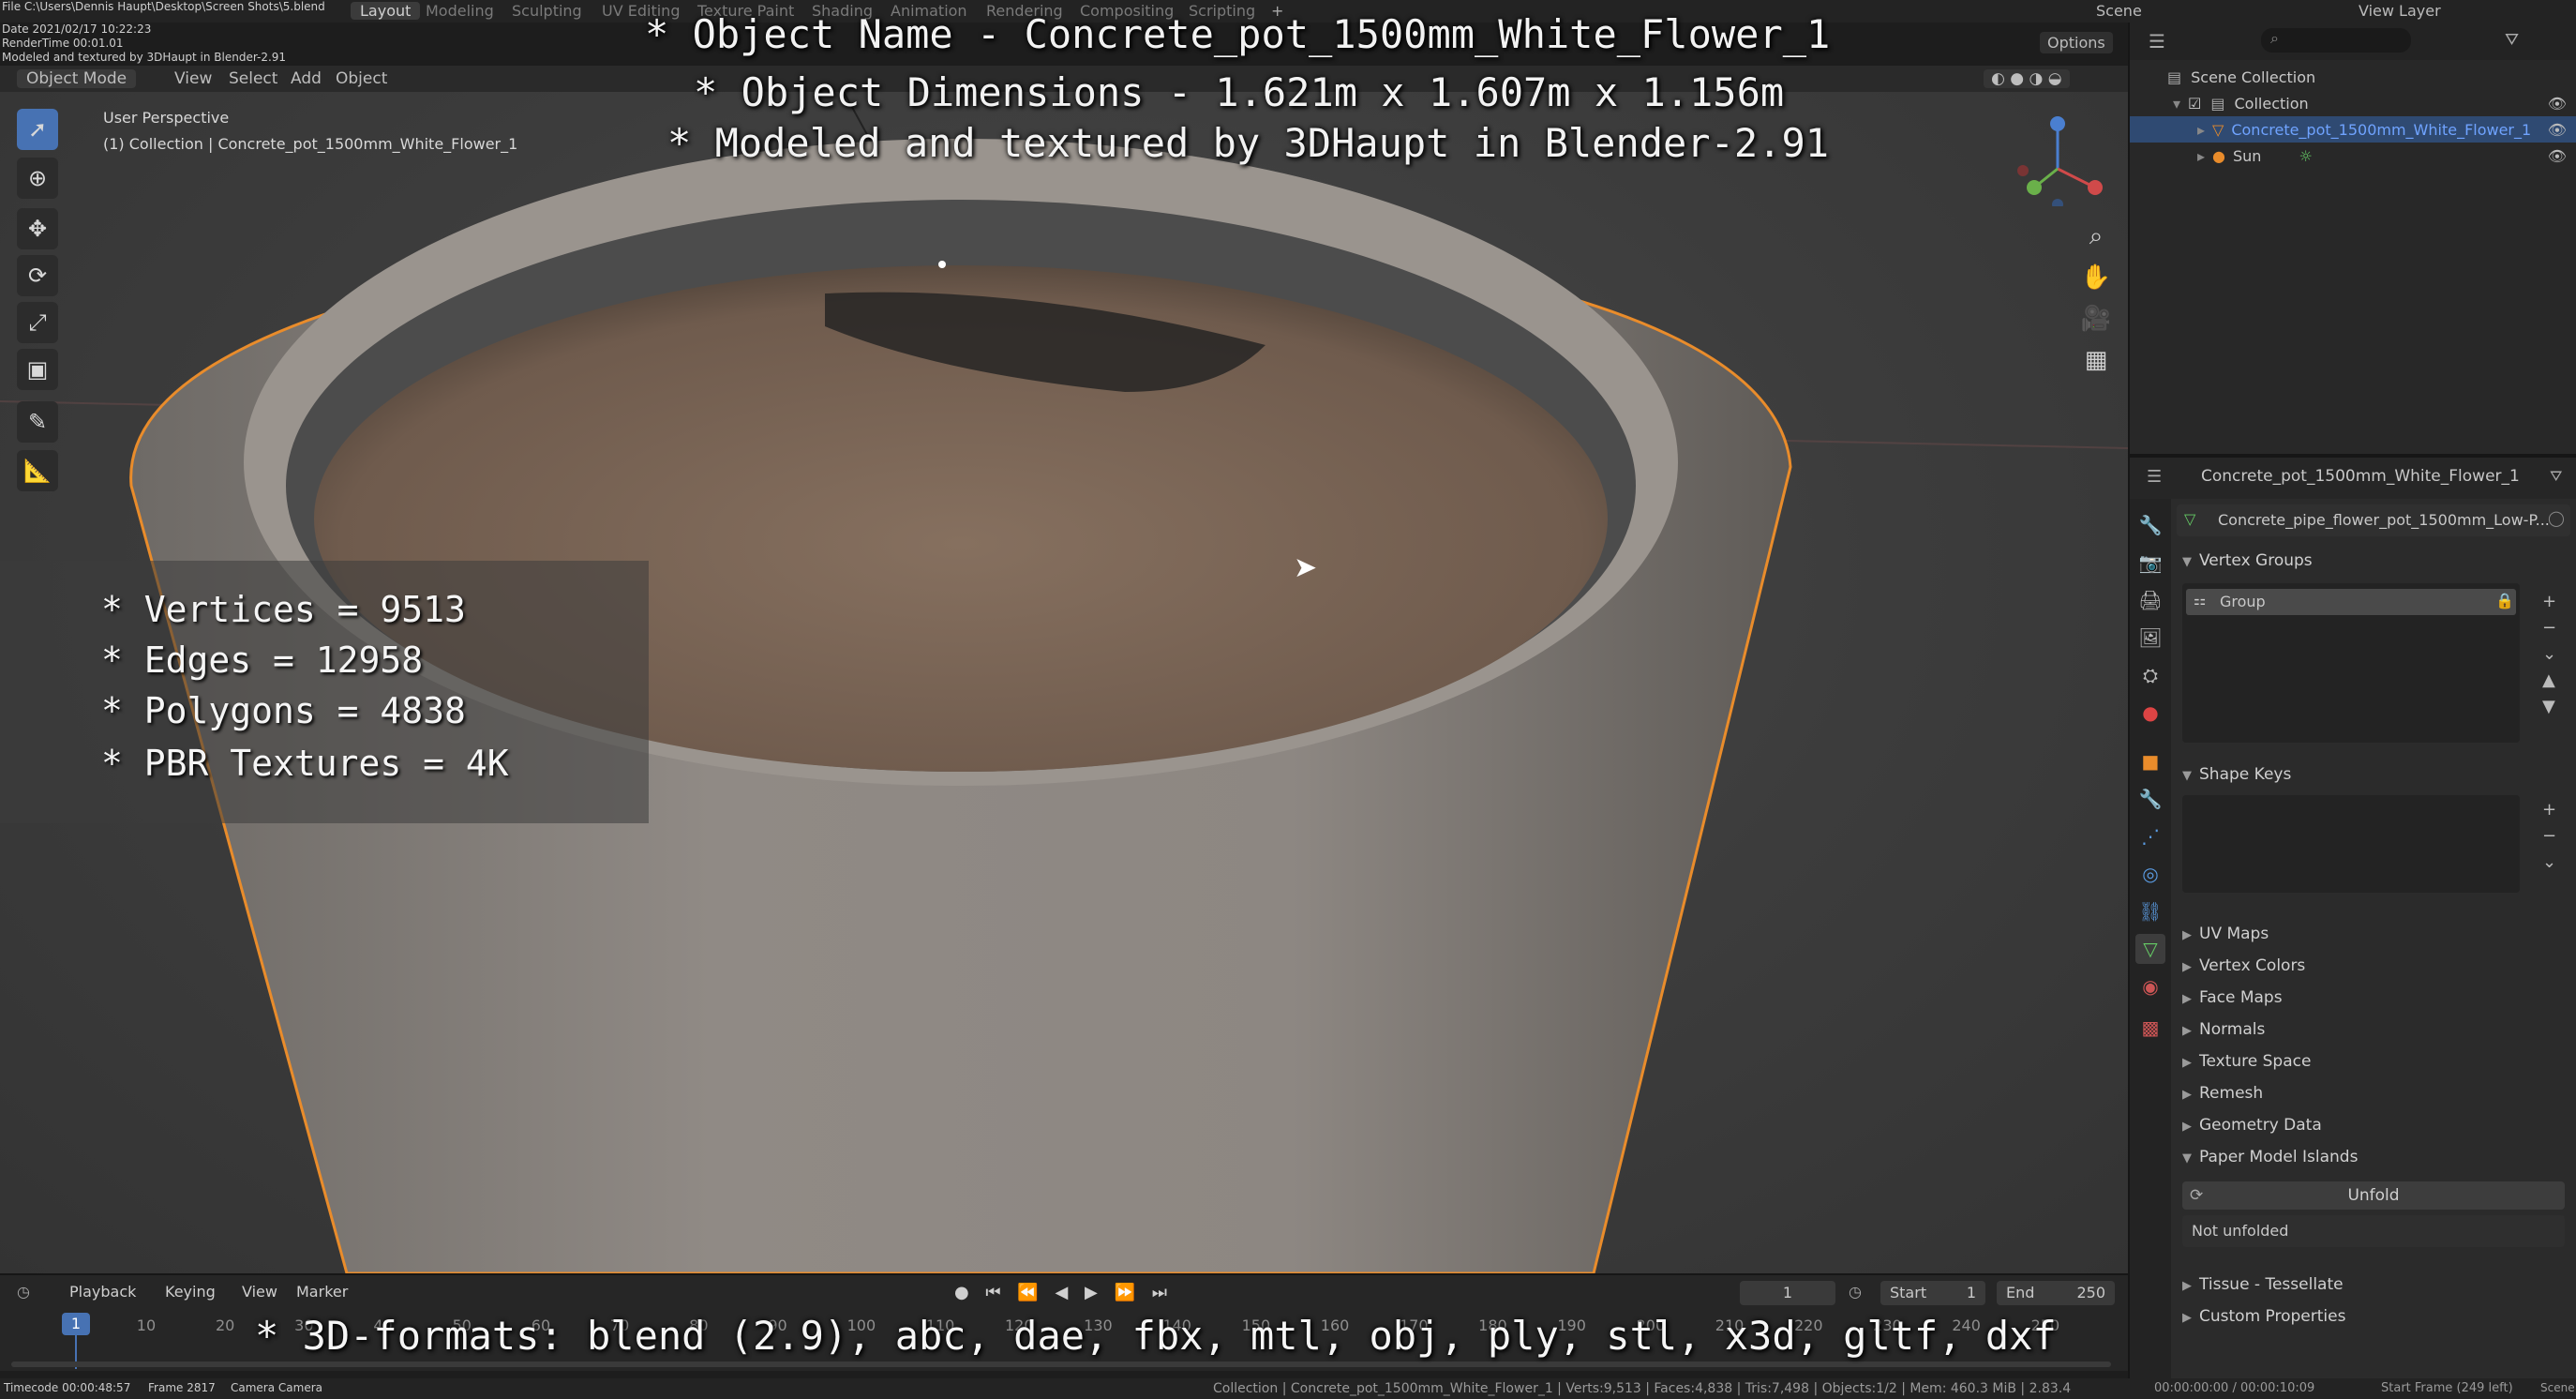  I want to click on rotate-tool: ⟳, so click(38, 276).